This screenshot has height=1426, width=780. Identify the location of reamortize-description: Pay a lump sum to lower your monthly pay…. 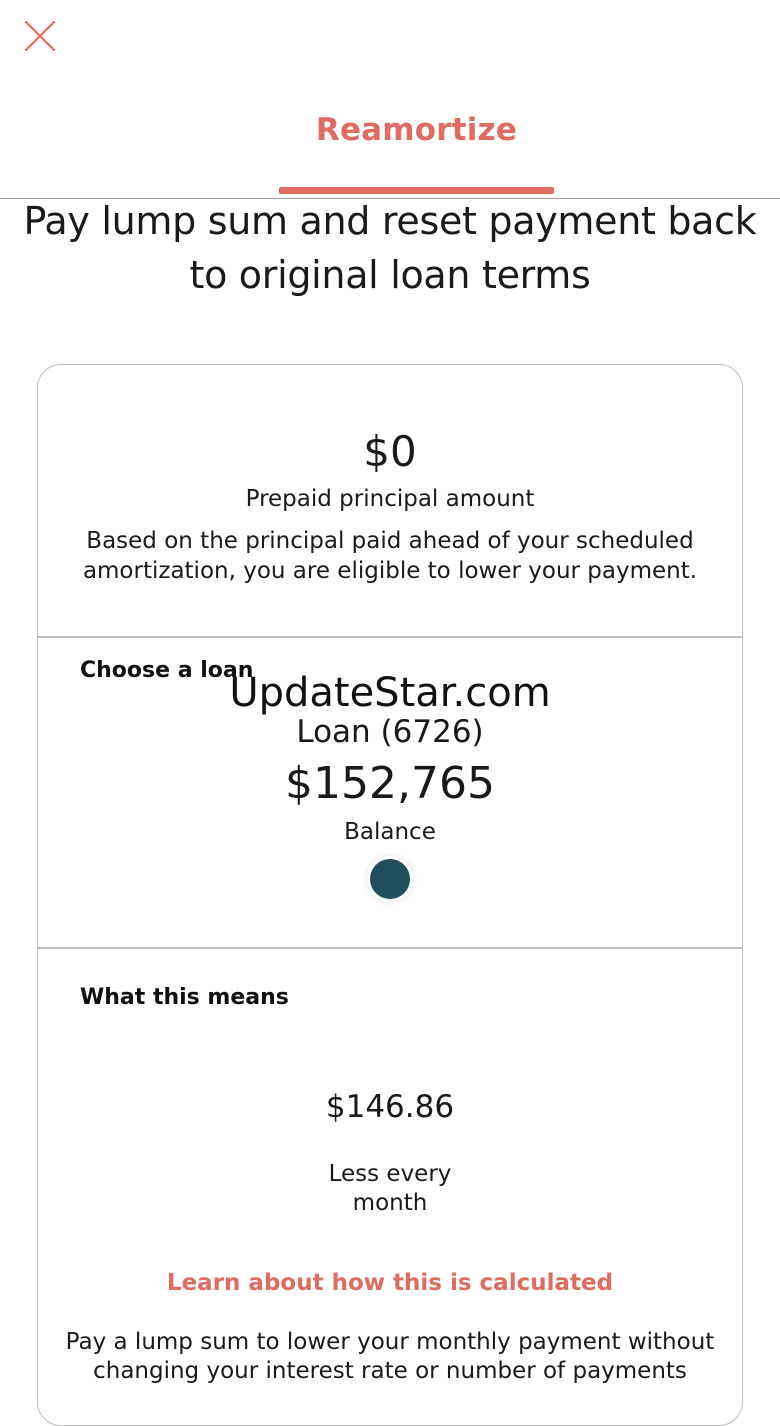
(390, 1356).